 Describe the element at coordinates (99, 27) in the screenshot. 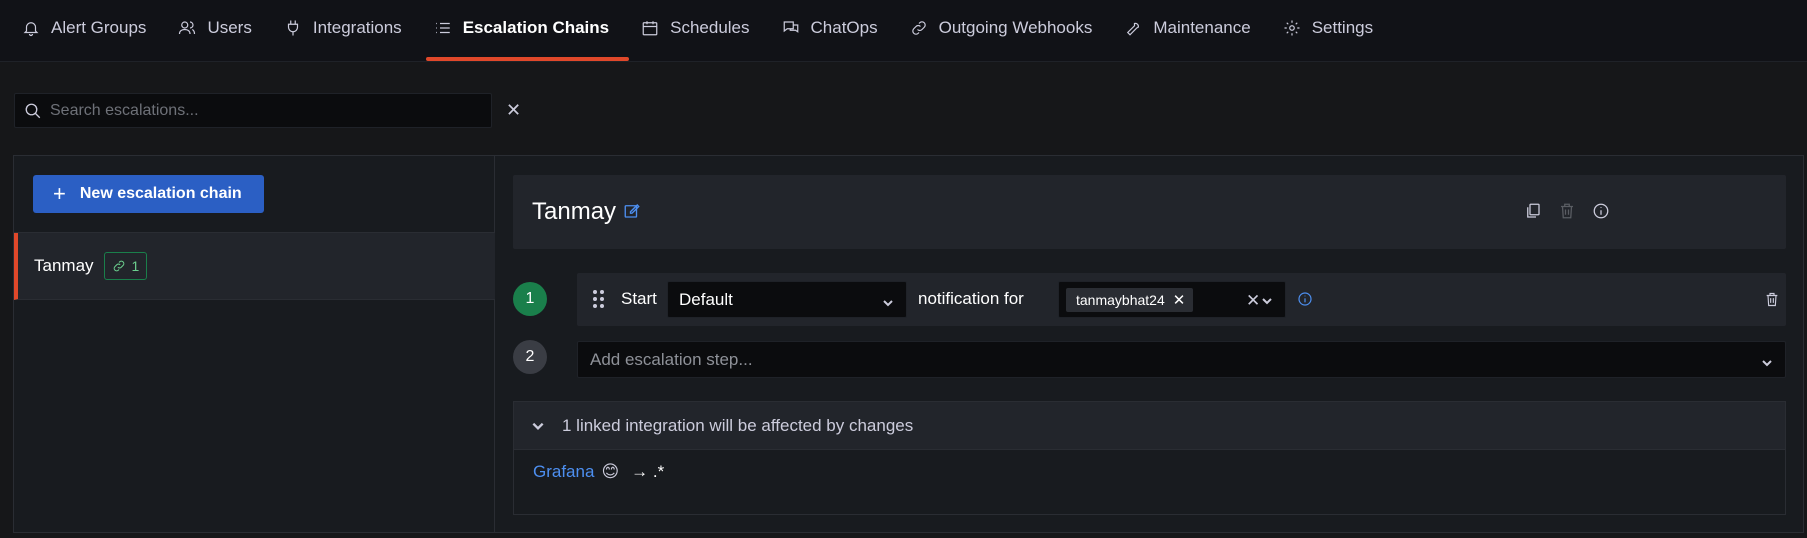

I see `tab-label: Alert Groups` at that location.